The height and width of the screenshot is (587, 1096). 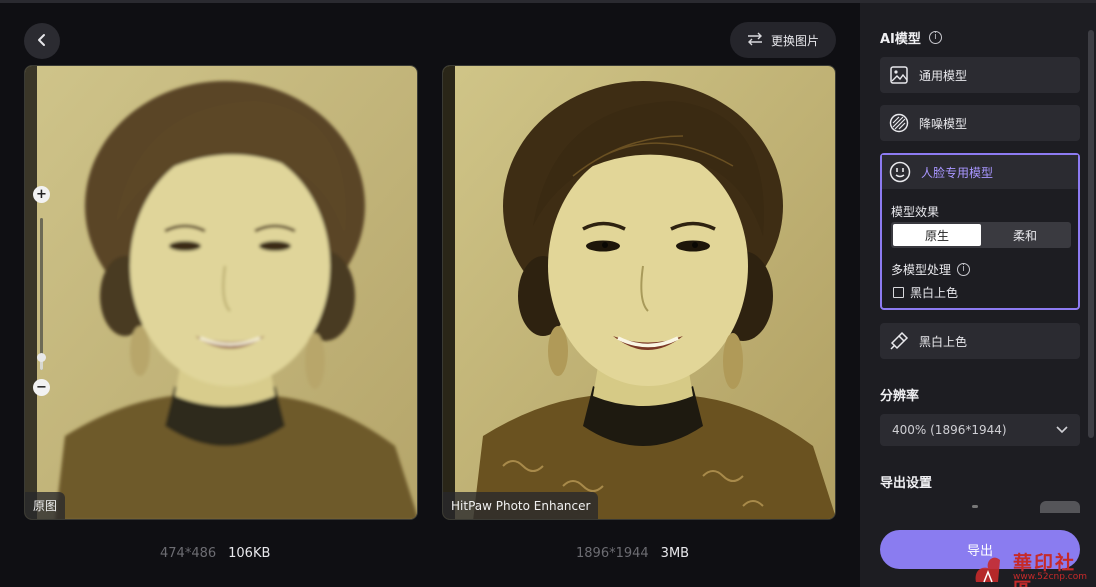 I want to click on model-denoise-label: 降噪模型, so click(x=943, y=123).